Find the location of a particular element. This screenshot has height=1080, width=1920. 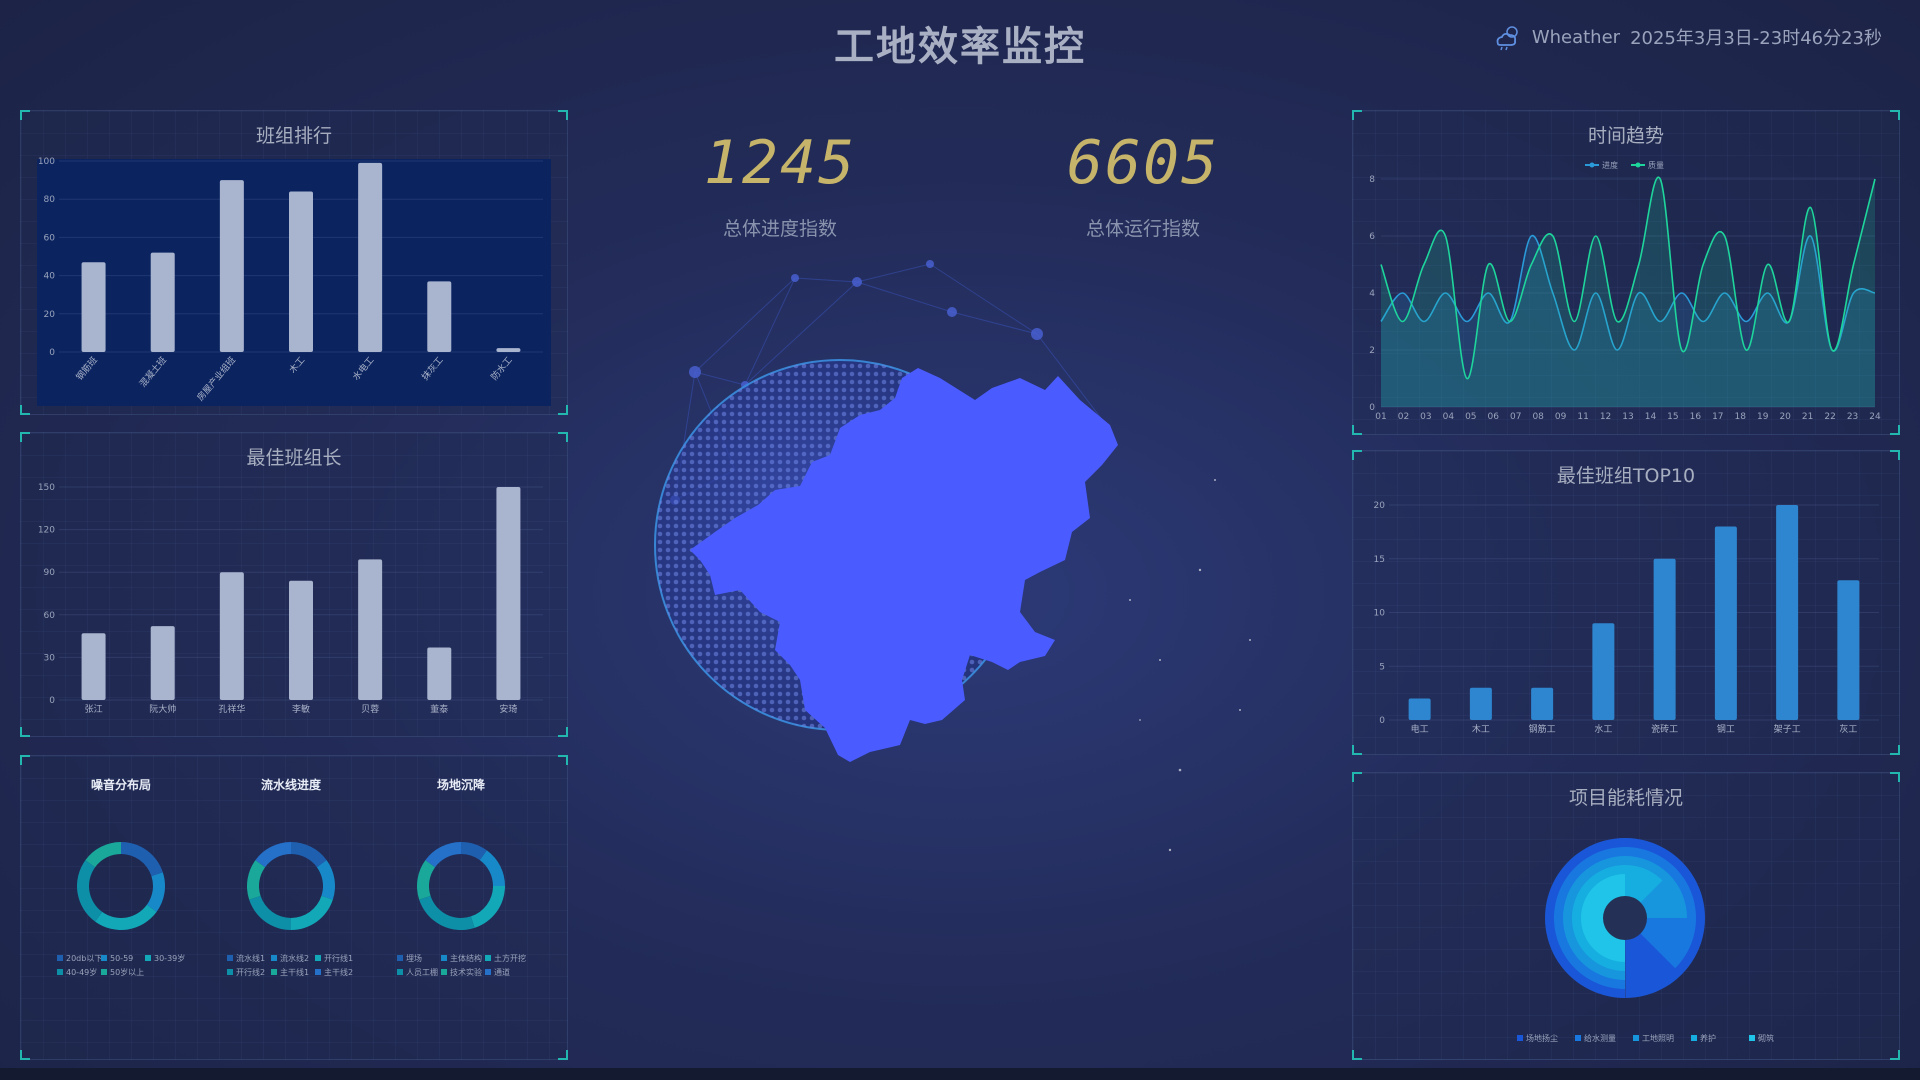

energy-chart: 场地扬尘 给水测量 工地照明 养护 砌筑 is located at coordinates (1645, 940).